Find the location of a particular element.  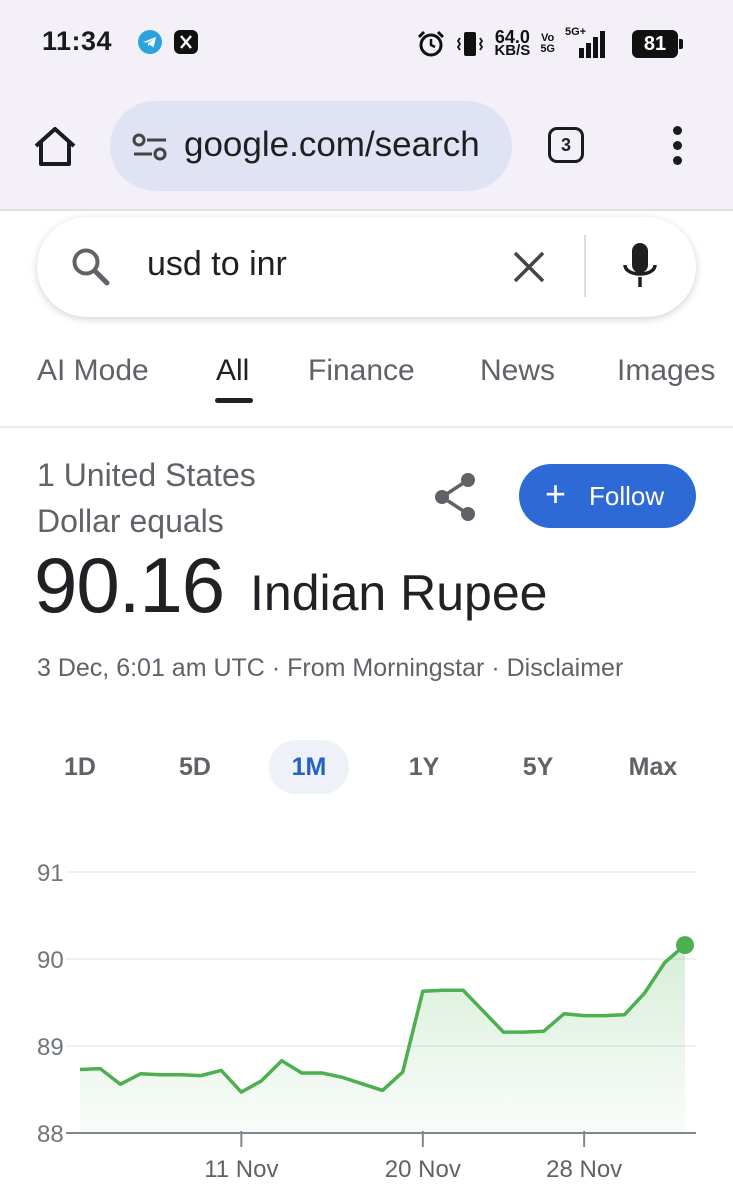

signal-icon: 5G+ is located at coordinates (587, 43).